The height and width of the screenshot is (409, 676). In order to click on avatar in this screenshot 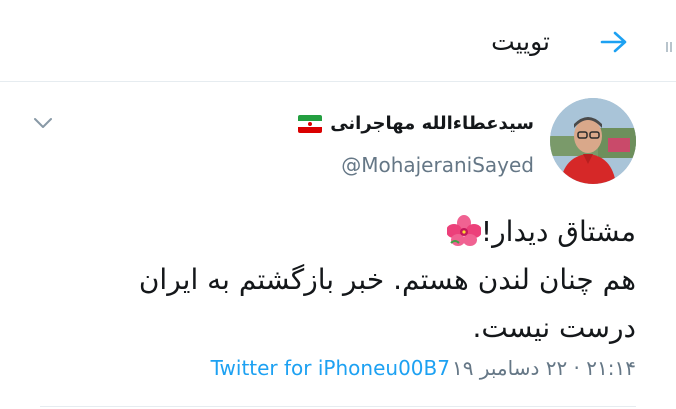, I will do `click(593, 141)`.